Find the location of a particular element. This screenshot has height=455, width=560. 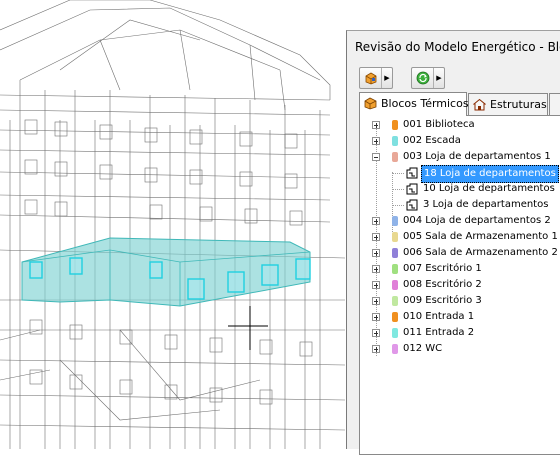

crosshair-cursor is located at coordinates (248, 328).